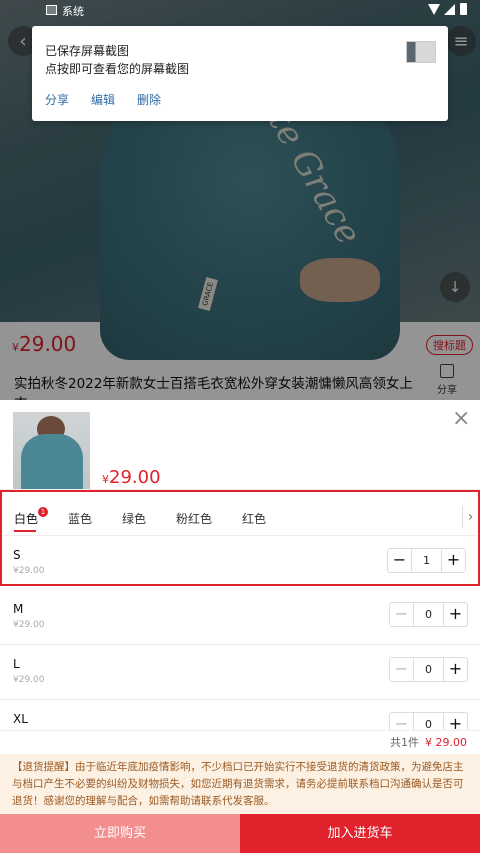 This screenshot has width=480, height=853. I want to click on wifi-icon, so click(434, 9).